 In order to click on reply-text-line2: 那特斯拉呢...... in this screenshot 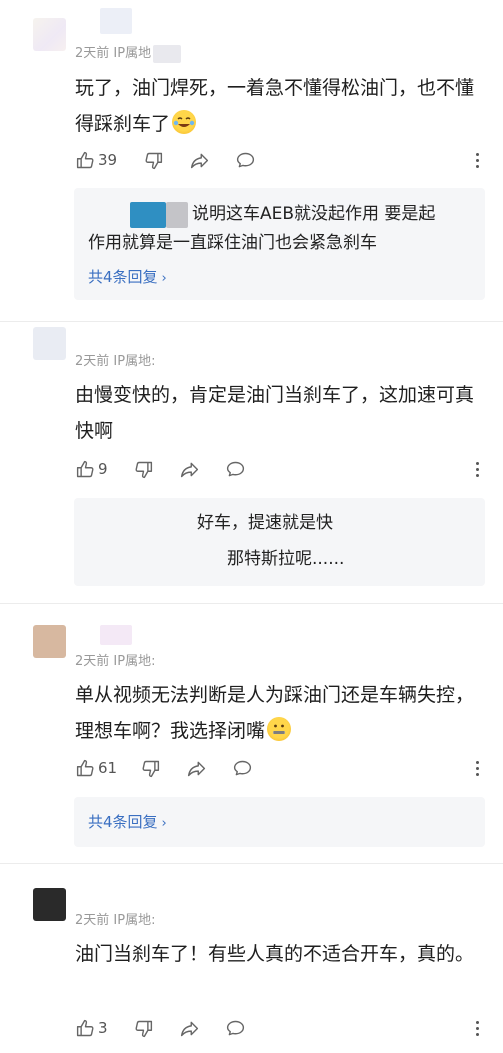, I will do `click(286, 559)`.